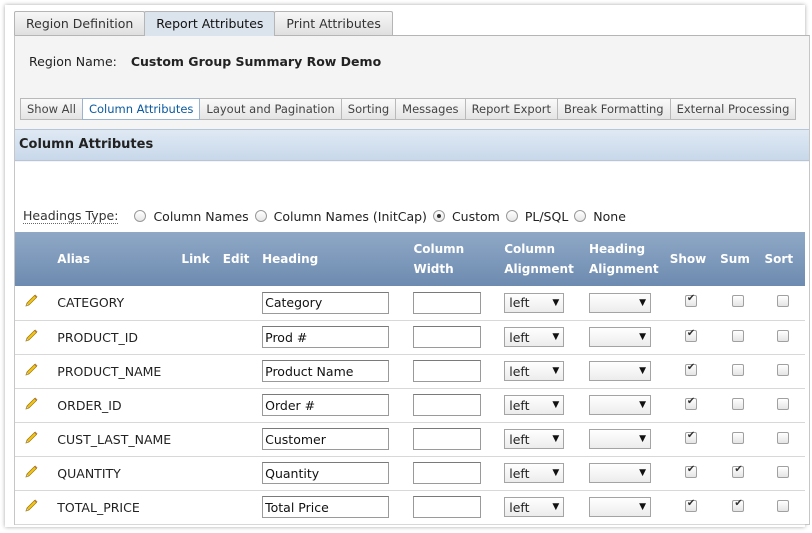 Image resolution: width=812 pixels, height=533 pixels. Describe the element at coordinates (475, 216) in the screenshot. I see `radio-label: Custom` at that location.